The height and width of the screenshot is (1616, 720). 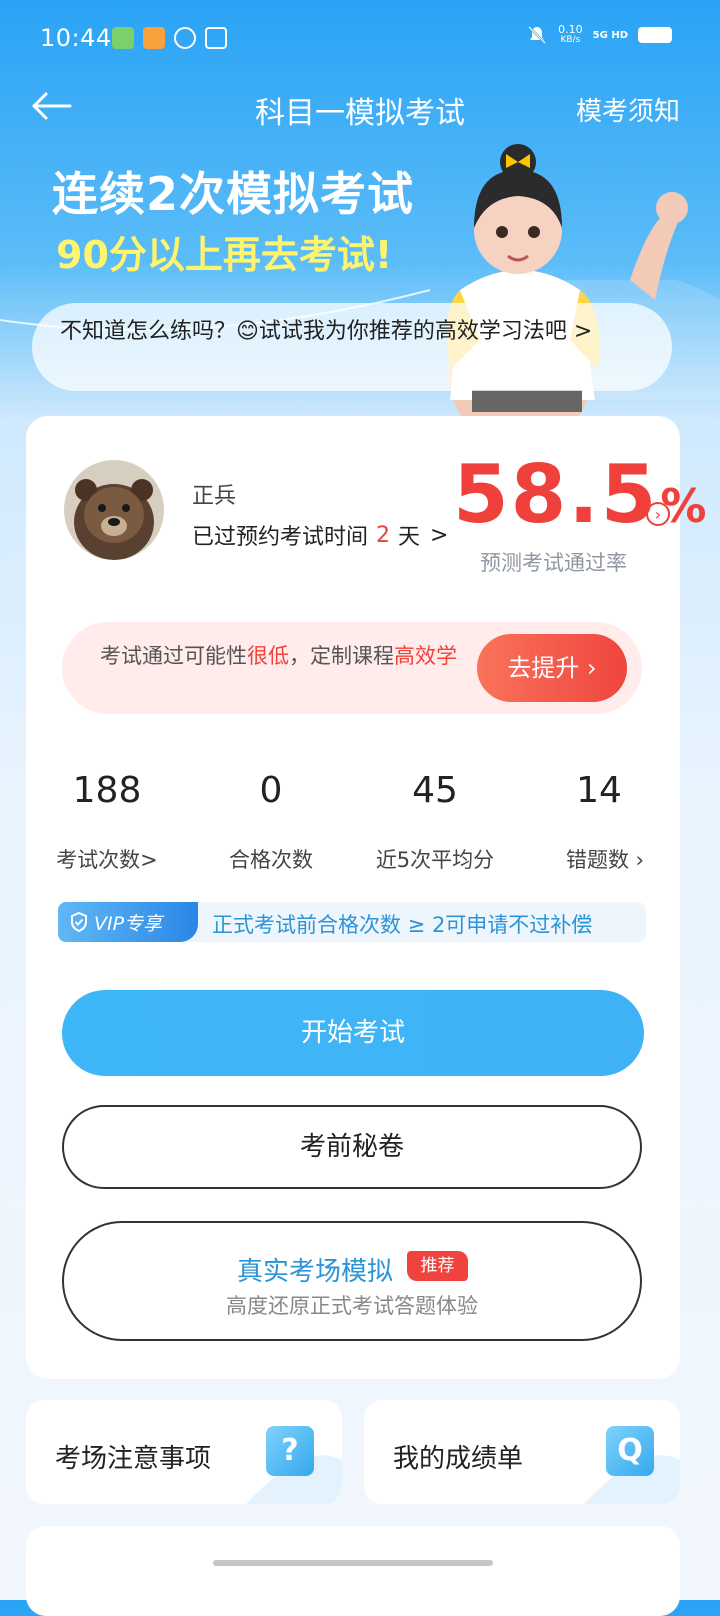 I want to click on app-notification-icon, so click(x=123, y=38).